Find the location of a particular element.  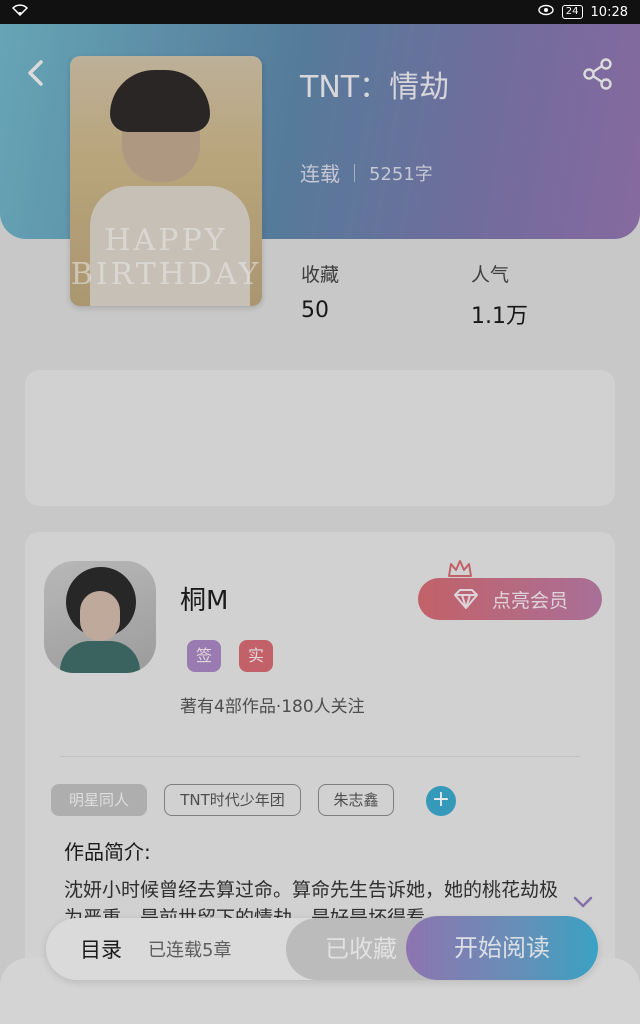

popularity-label: 人气 is located at coordinates (490, 275).